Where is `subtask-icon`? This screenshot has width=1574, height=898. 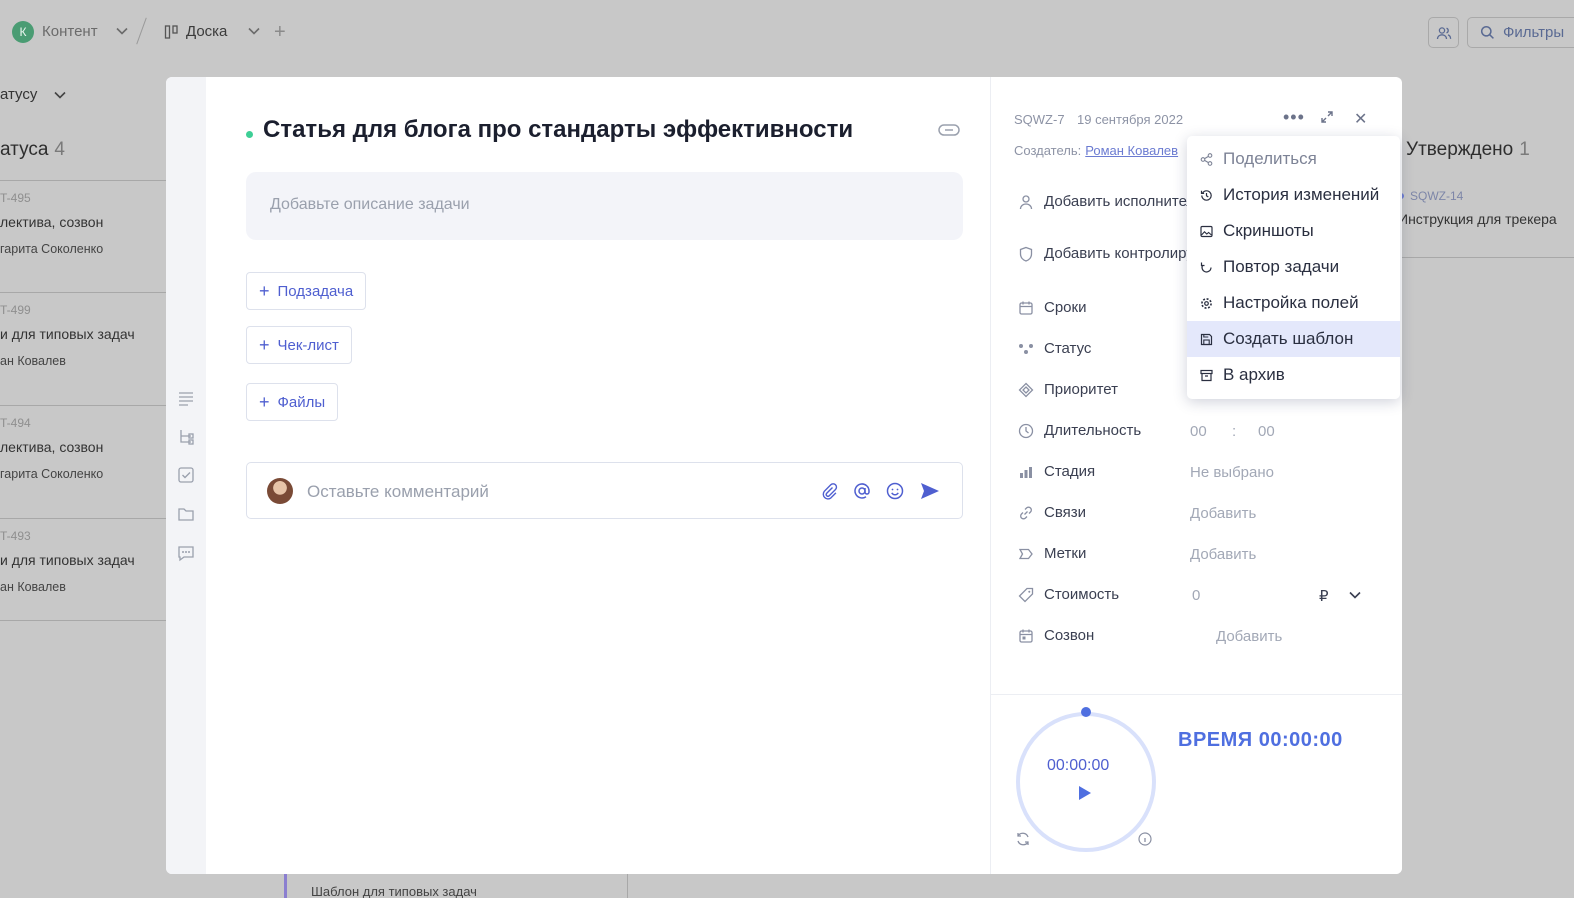
subtask-icon is located at coordinates (186, 437).